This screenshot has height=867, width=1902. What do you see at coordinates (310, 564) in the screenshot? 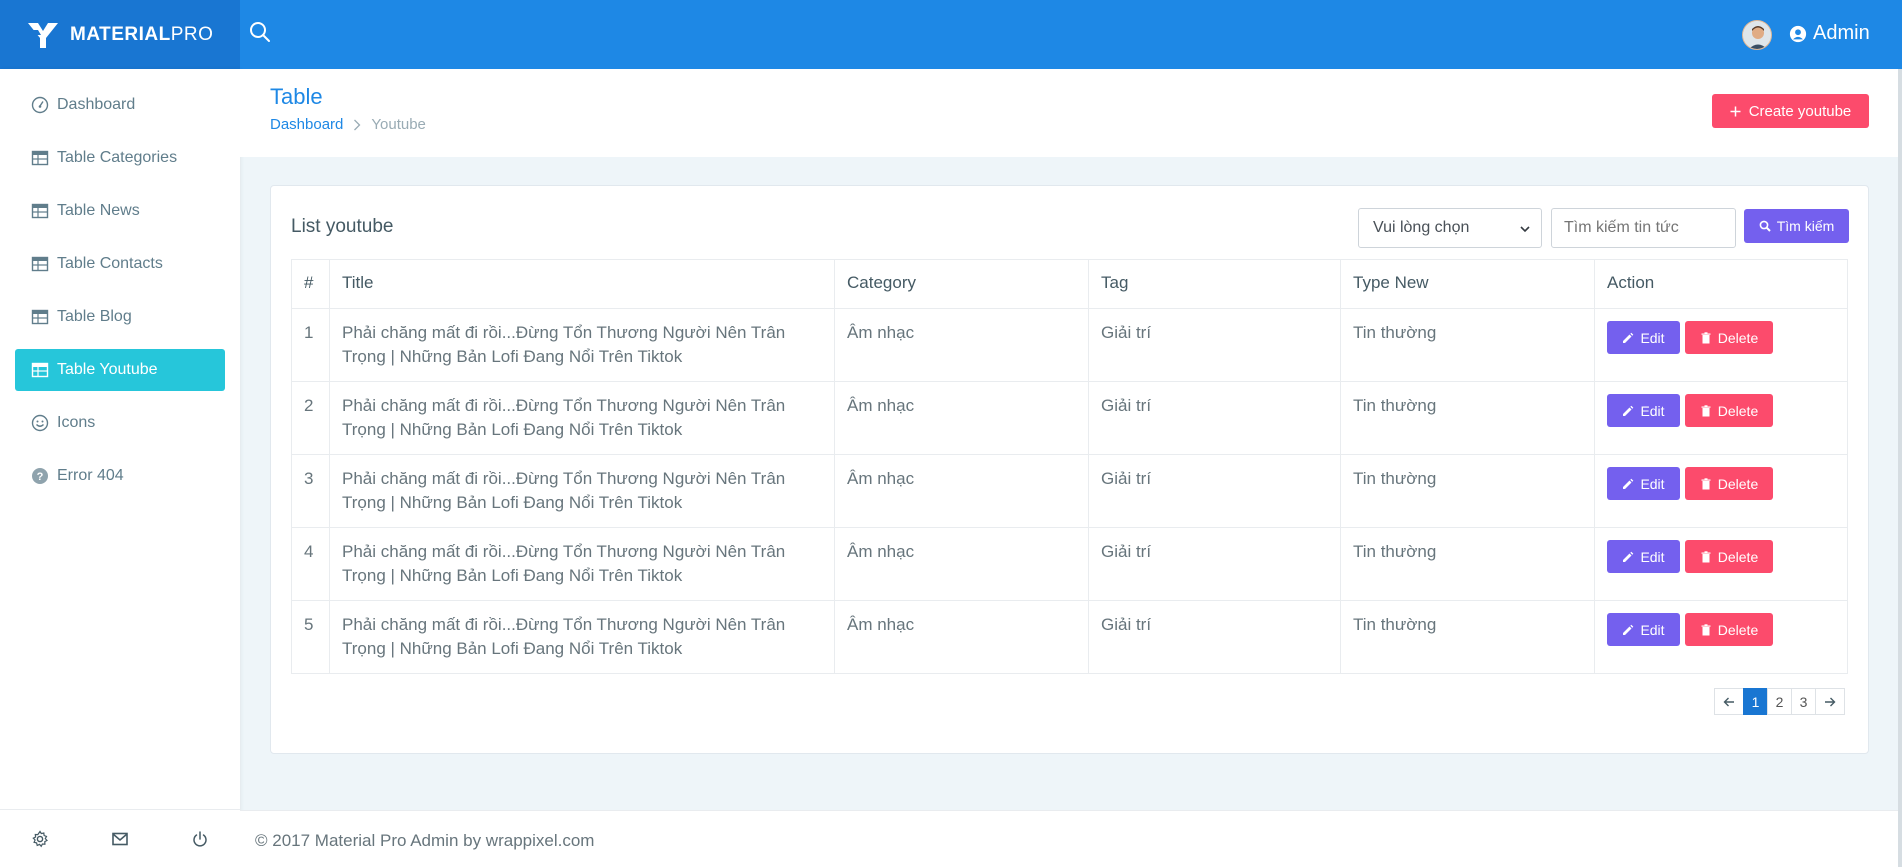
I see `row-number: 4` at bounding box center [310, 564].